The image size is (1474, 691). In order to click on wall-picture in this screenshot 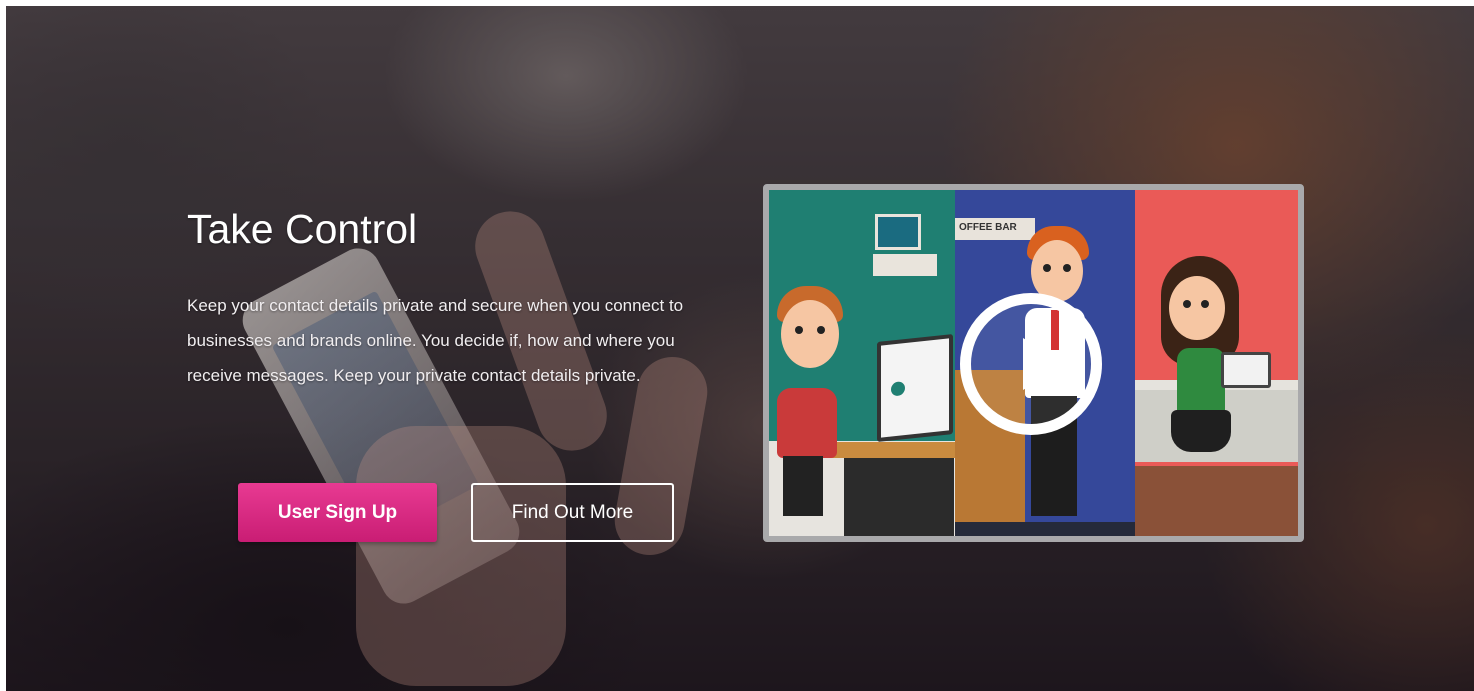, I will do `click(898, 232)`.